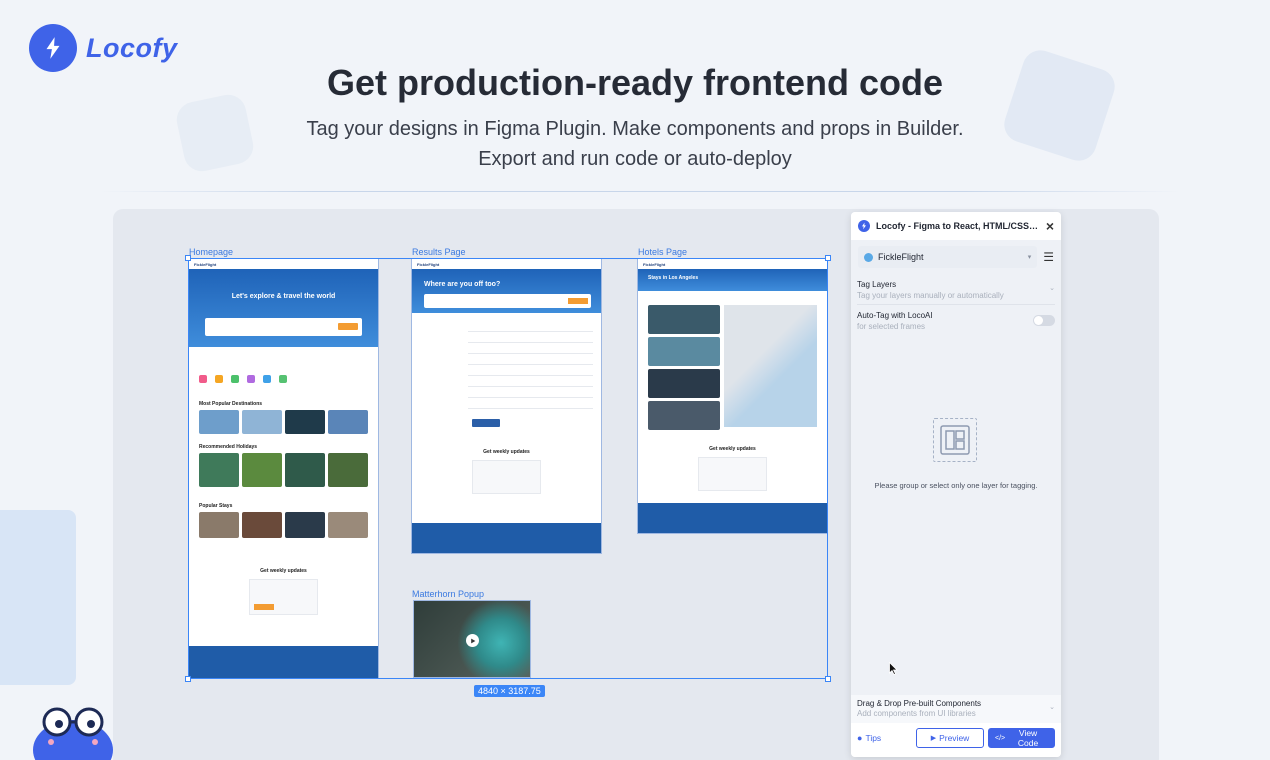  I want to click on autotag-title: Auto-Tag with LocoAI, so click(895, 315).